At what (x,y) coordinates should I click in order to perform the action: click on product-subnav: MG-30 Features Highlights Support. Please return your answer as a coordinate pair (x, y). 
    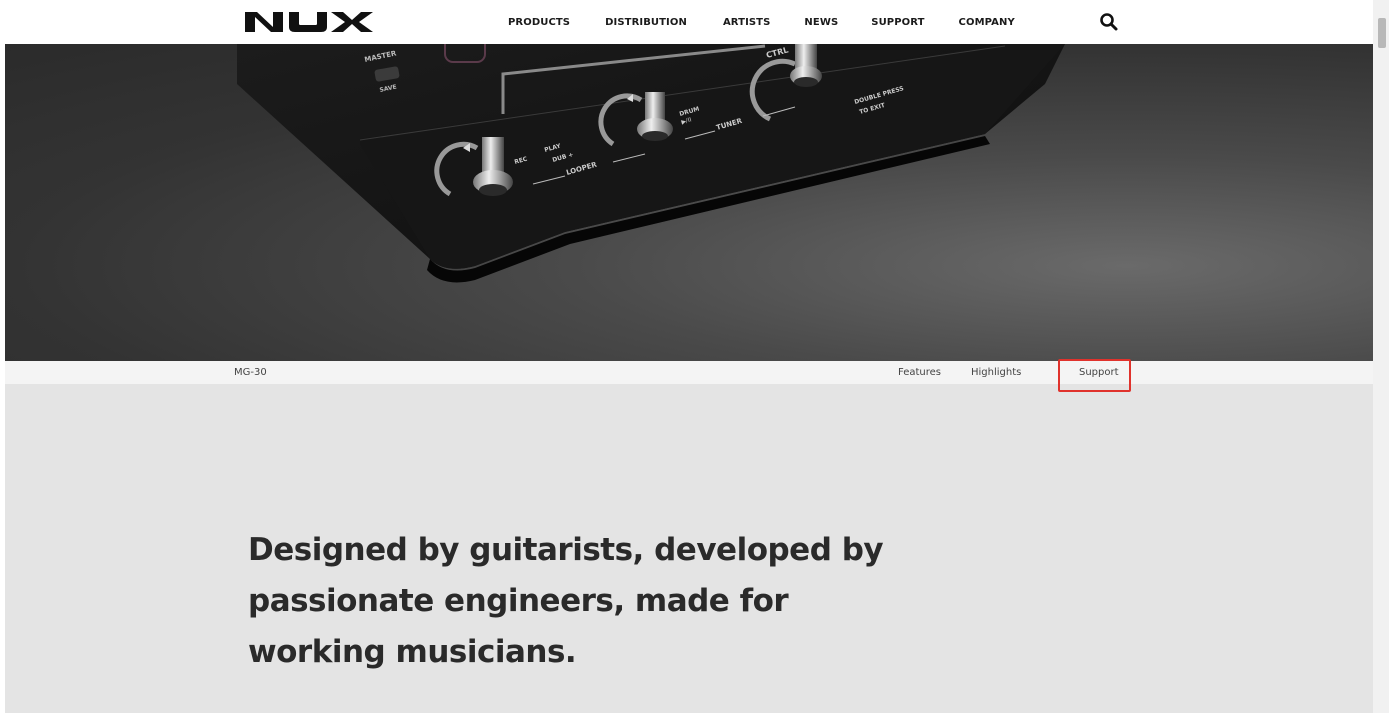
    Looking at the image, I should click on (689, 372).